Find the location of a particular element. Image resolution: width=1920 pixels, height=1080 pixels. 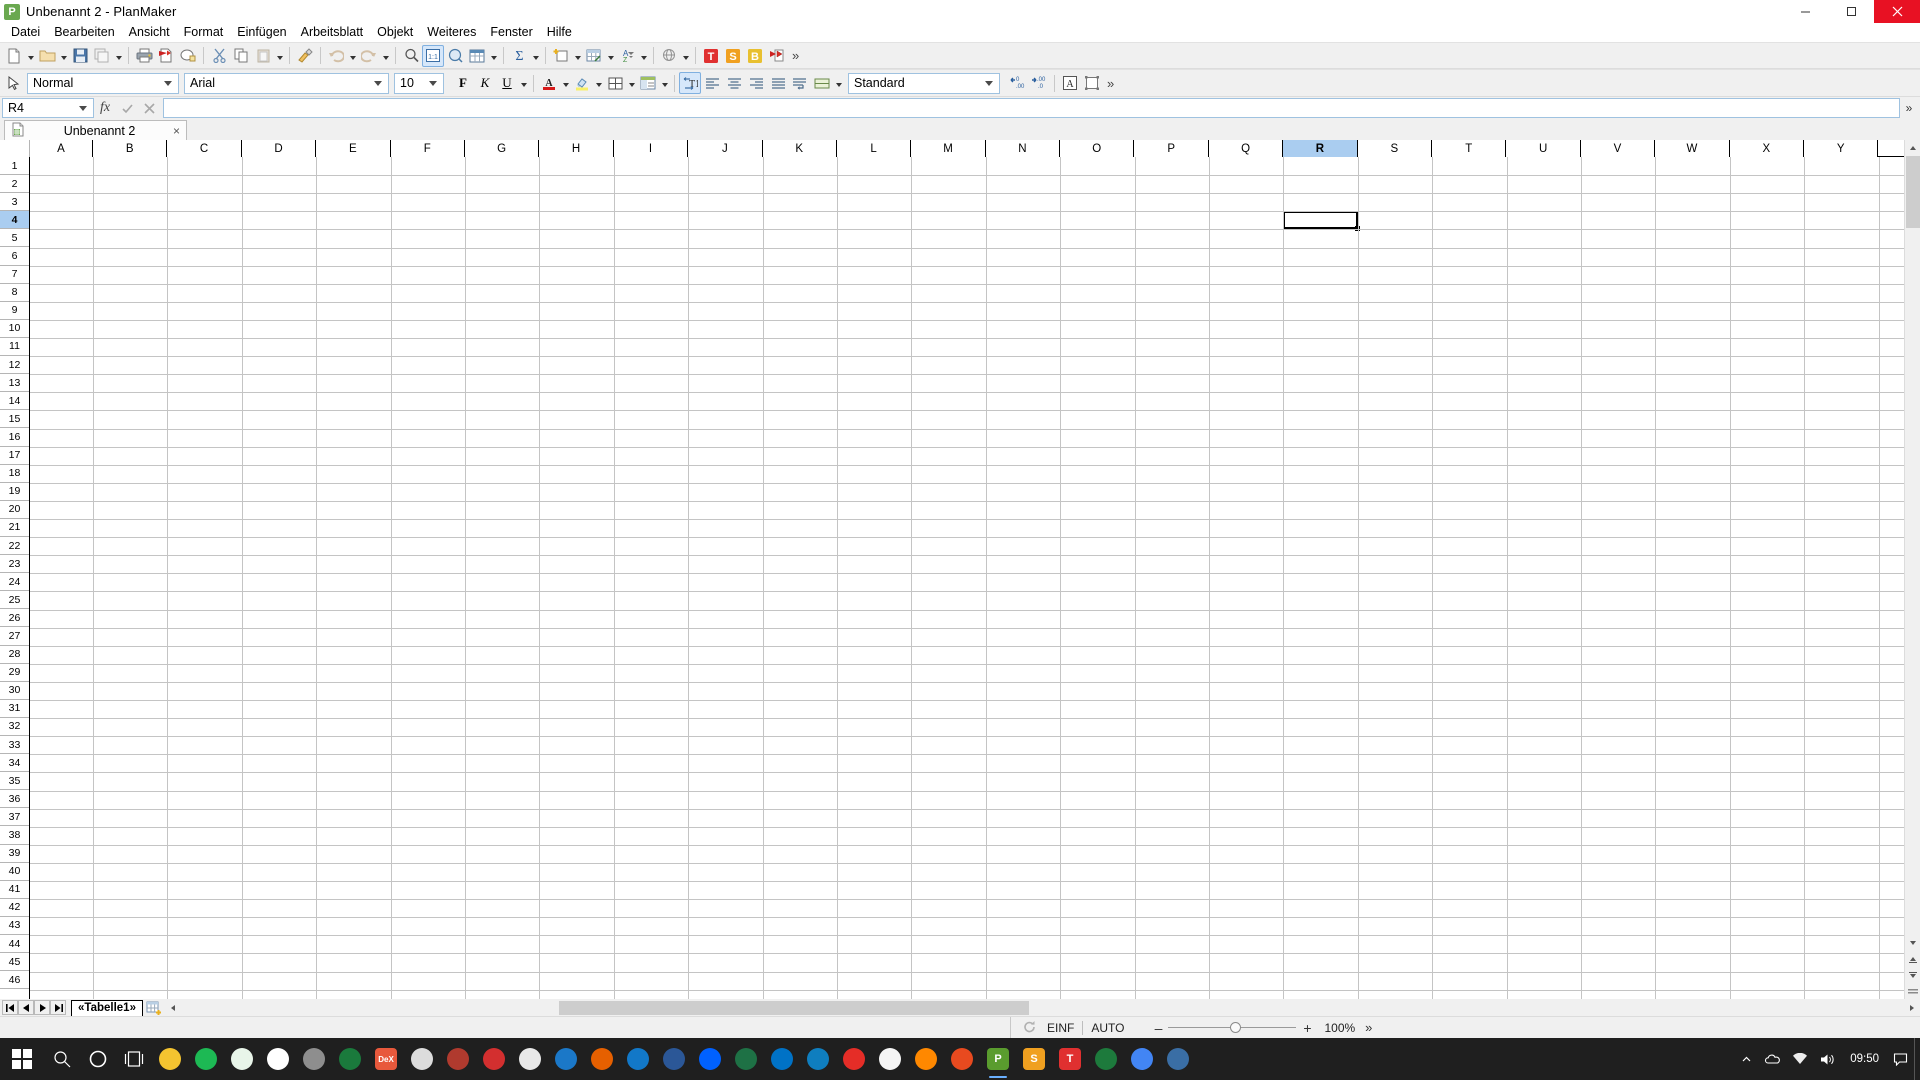

column-header-E: E is located at coordinates (353, 148).